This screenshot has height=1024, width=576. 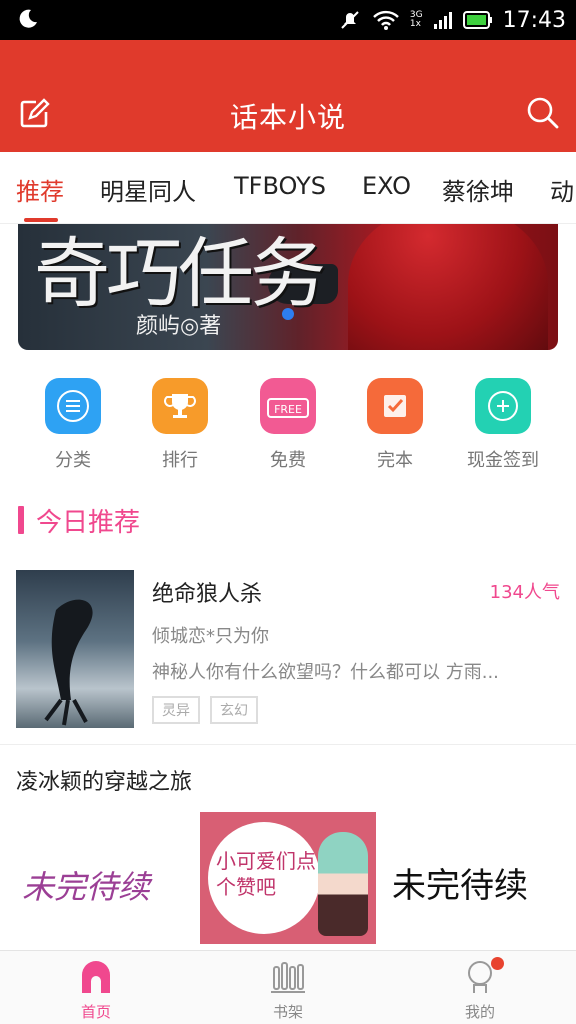 What do you see at coordinates (477, 20) in the screenshot?
I see `battery-icon` at bounding box center [477, 20].